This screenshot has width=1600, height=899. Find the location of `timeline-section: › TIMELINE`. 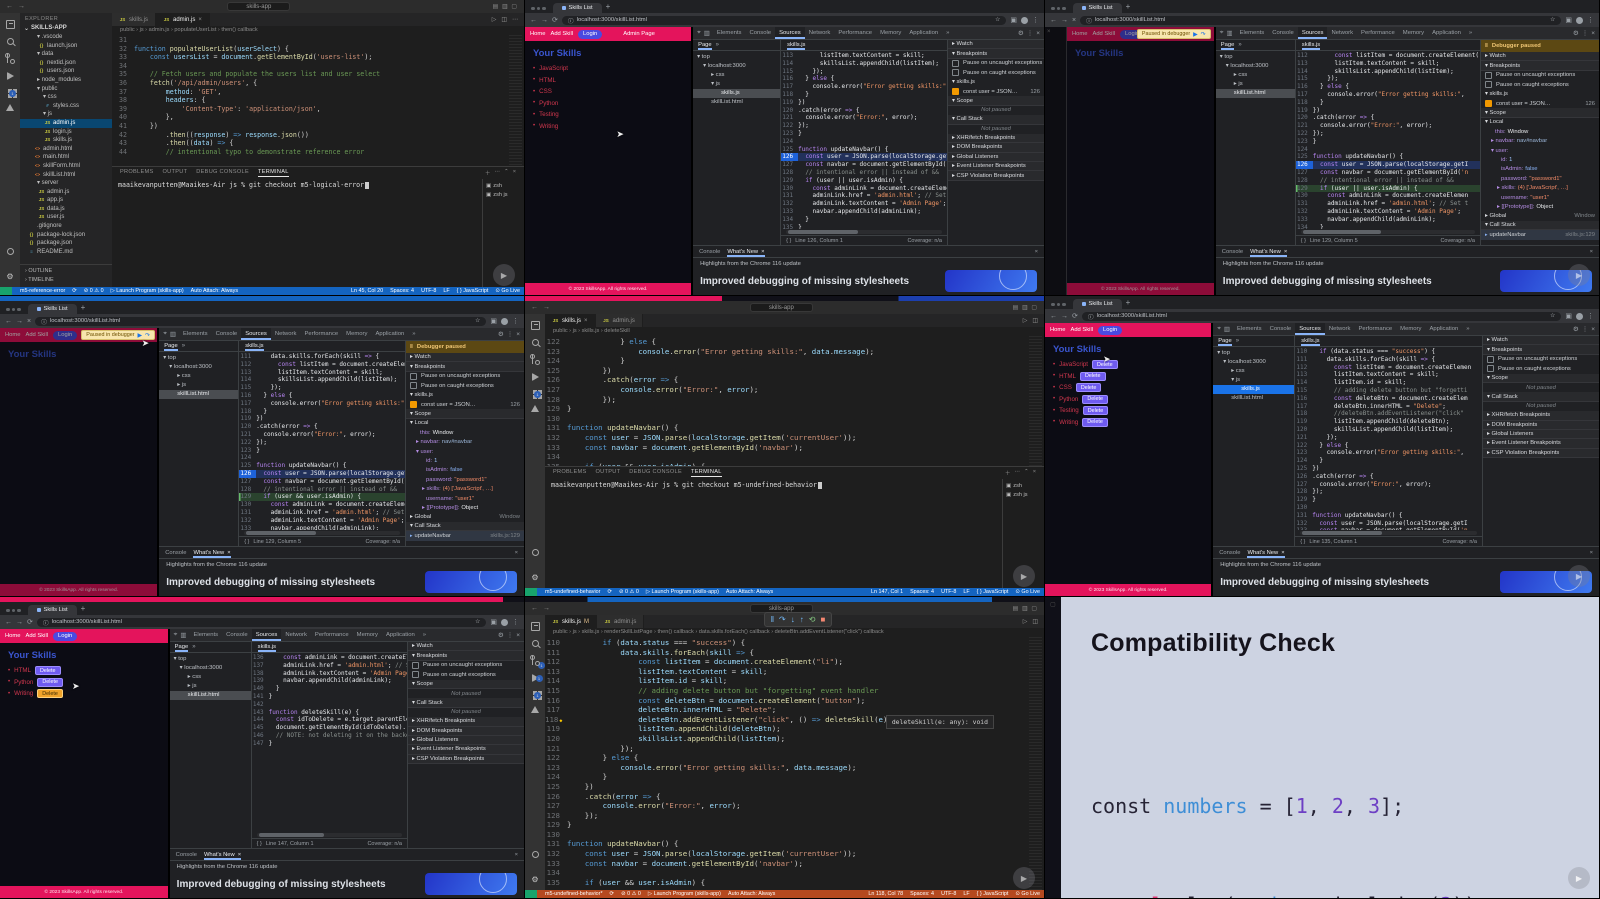

timeline-section: › TIMELINE is located at coordinates (66, 280).